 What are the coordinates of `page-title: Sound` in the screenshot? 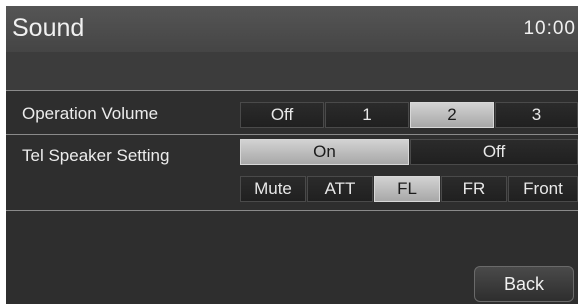 It's located at (48, 28).